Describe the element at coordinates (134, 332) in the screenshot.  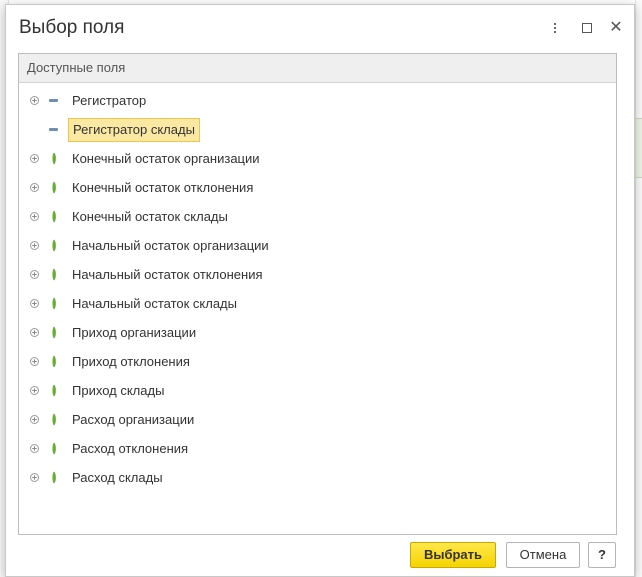
I see `tree-item-label: Приход организации` at that location.